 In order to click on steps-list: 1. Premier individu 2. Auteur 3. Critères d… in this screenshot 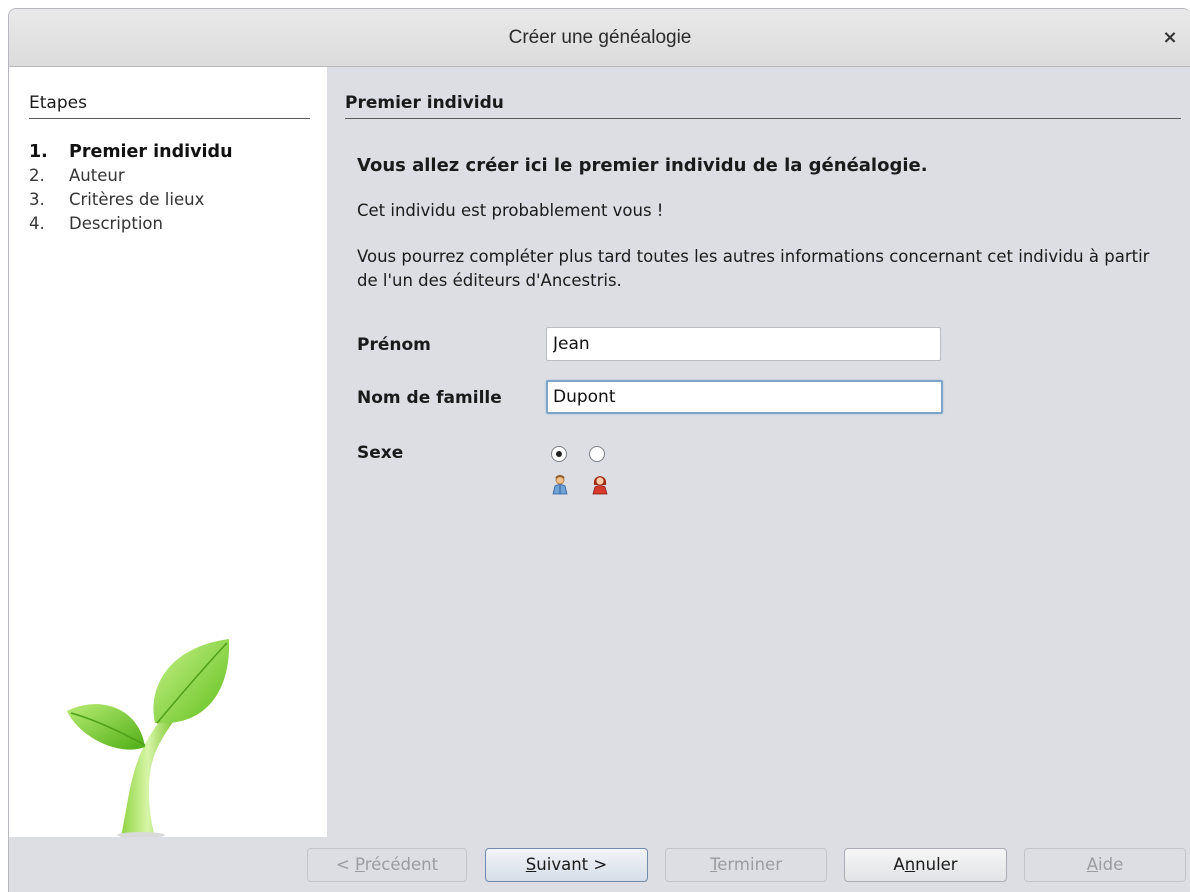, I will do `click(131, 188)`.